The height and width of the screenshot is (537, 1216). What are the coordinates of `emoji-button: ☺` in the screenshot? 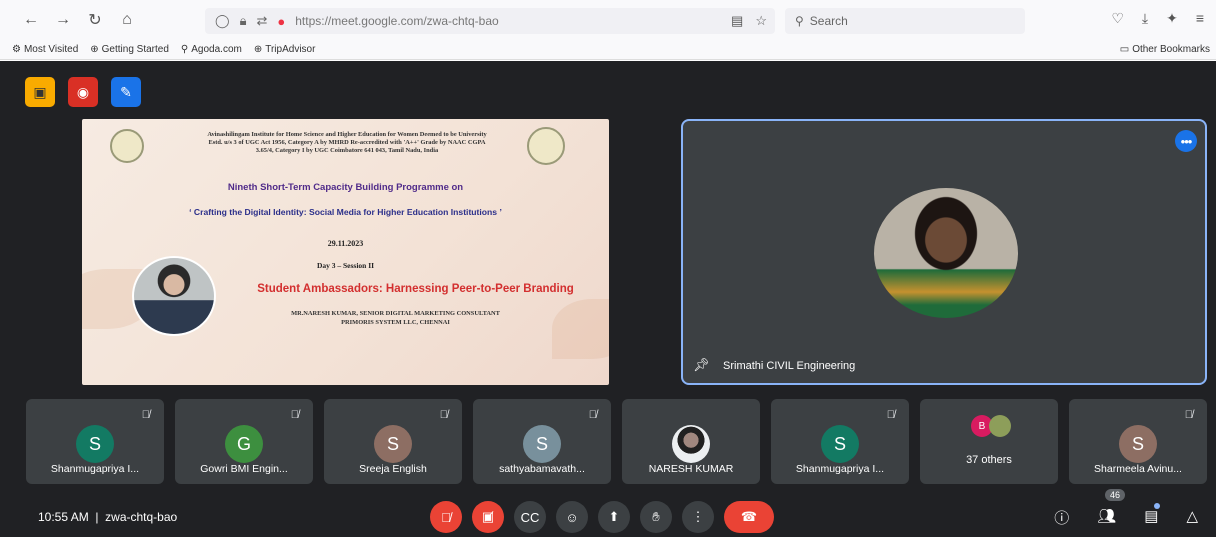 It's located at (572, 517).